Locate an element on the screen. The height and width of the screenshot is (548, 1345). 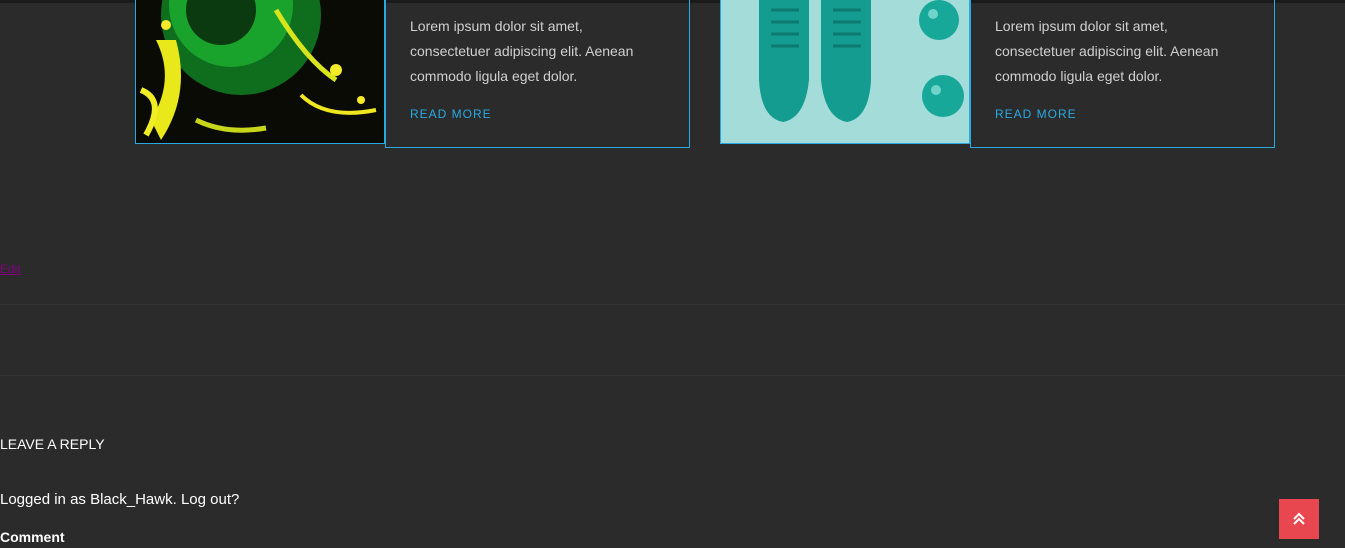
logged-in-notice: Logged in as Black_Hawk. Log out? is located at coordinates (119, 499).